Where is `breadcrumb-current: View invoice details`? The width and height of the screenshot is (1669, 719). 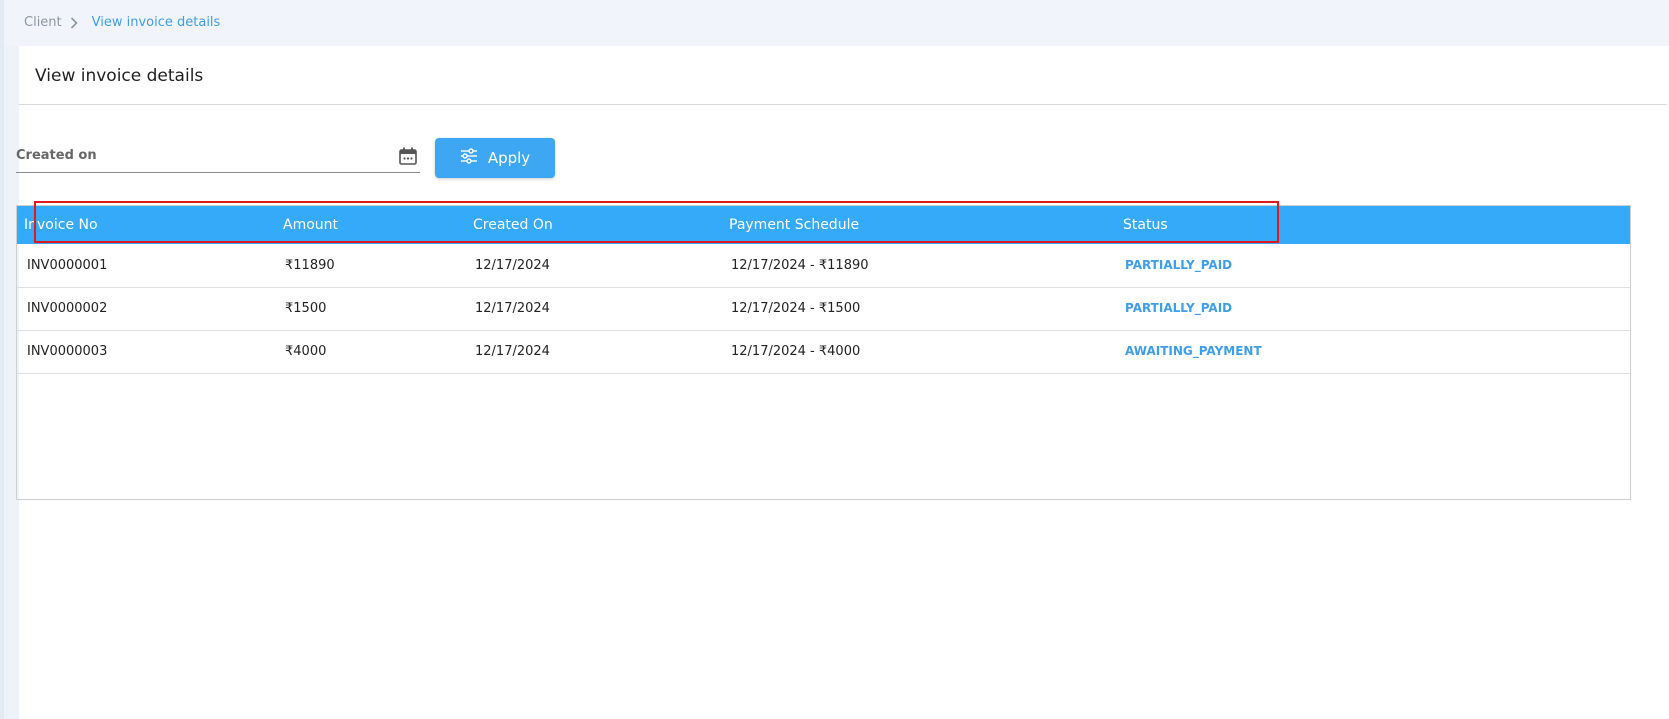 breadcrumb-current: View invoice details is located at coordinates (156, 22).